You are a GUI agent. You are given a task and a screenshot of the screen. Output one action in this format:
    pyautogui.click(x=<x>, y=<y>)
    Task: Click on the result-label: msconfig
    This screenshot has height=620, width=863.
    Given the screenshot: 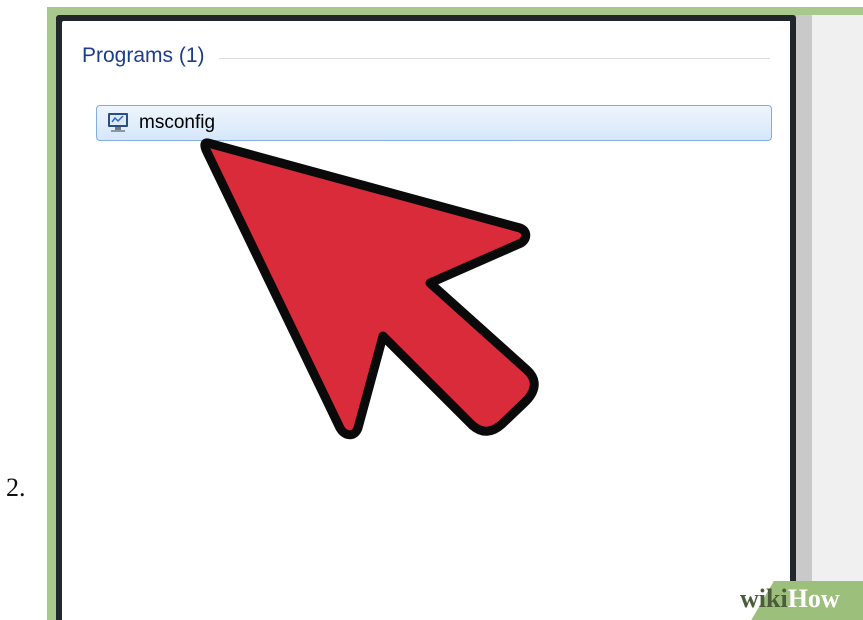 What is the action you would take?
    pyautogui.click(x=177, y=122)
    